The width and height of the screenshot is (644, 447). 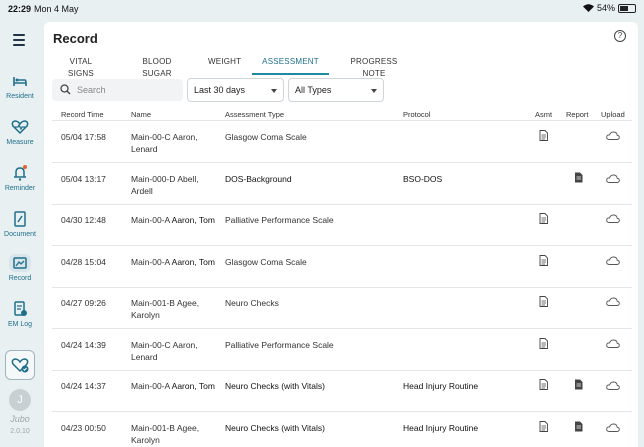 What do you see at coordinates (20, 324) in the screenshot?
I see `sidebar-item-label: EM Log` at bounding box center [20, 324].